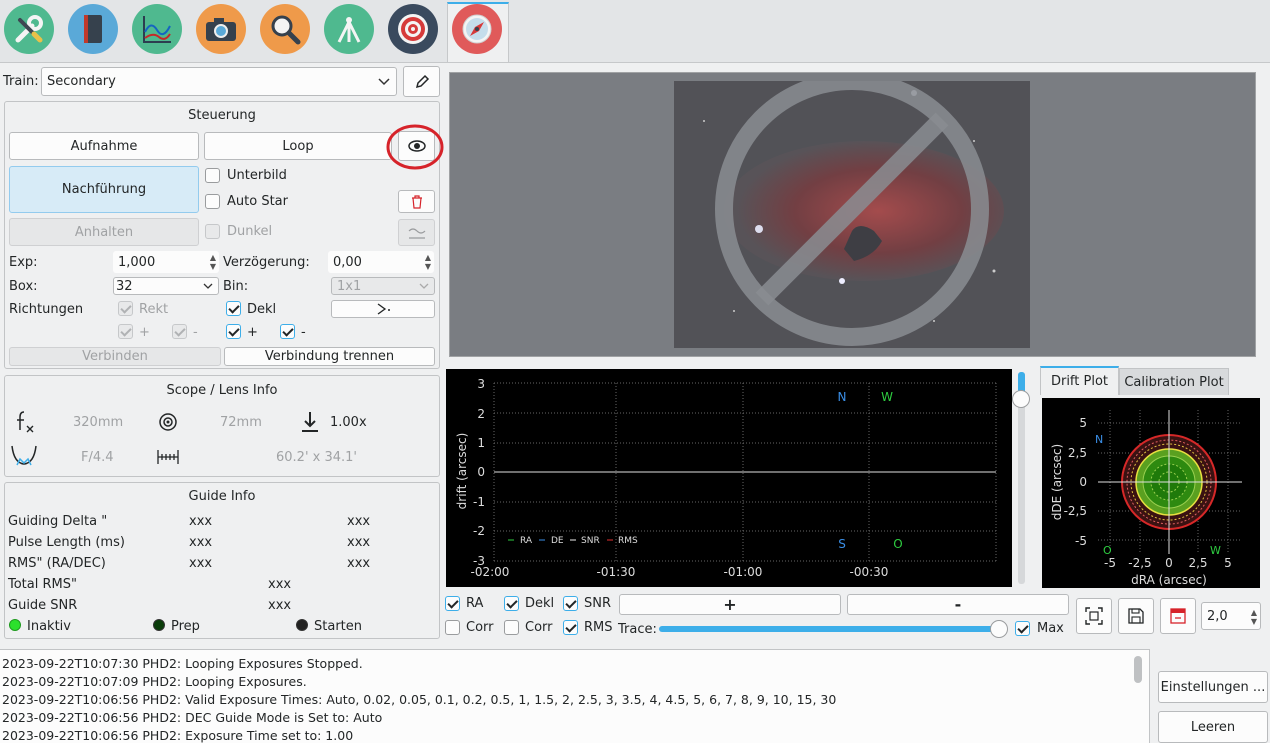 Image resolution: width=1270 pixels, height=743 pixels. Describe the element at coordinates (1099, 439) in the screenshot. I see `scatter-north: N` at that location.